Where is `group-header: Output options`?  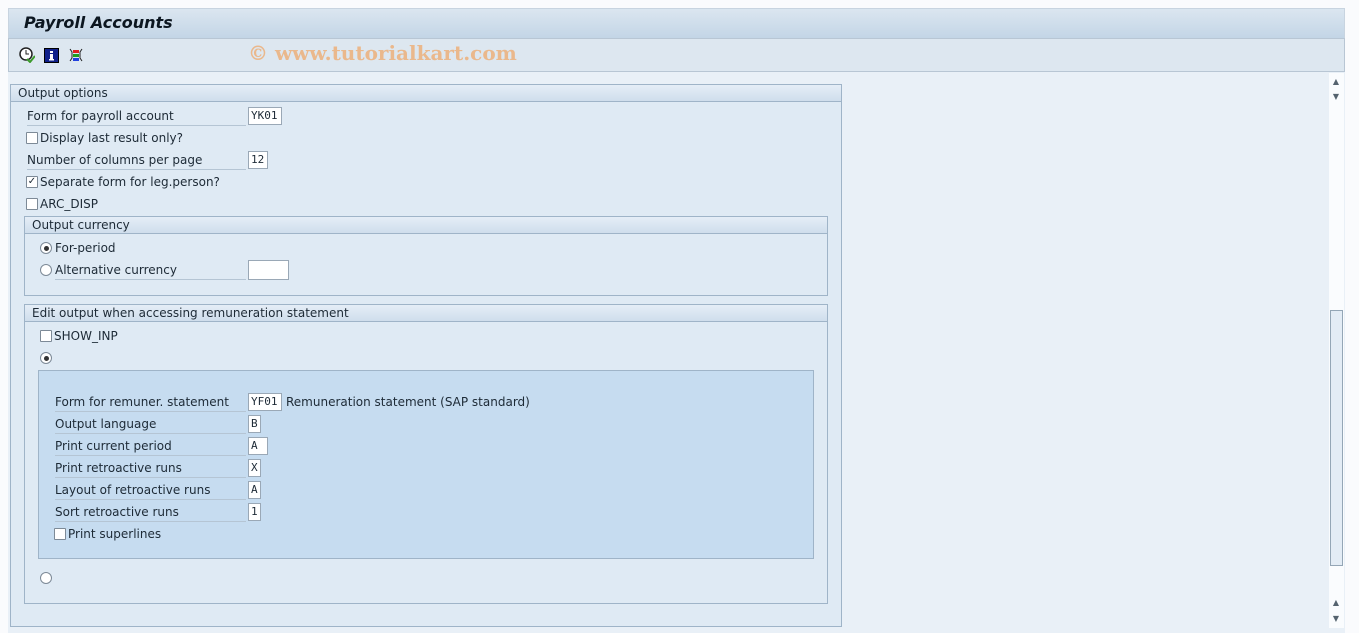
group-header: Output options is located at coordinates (426, 93).